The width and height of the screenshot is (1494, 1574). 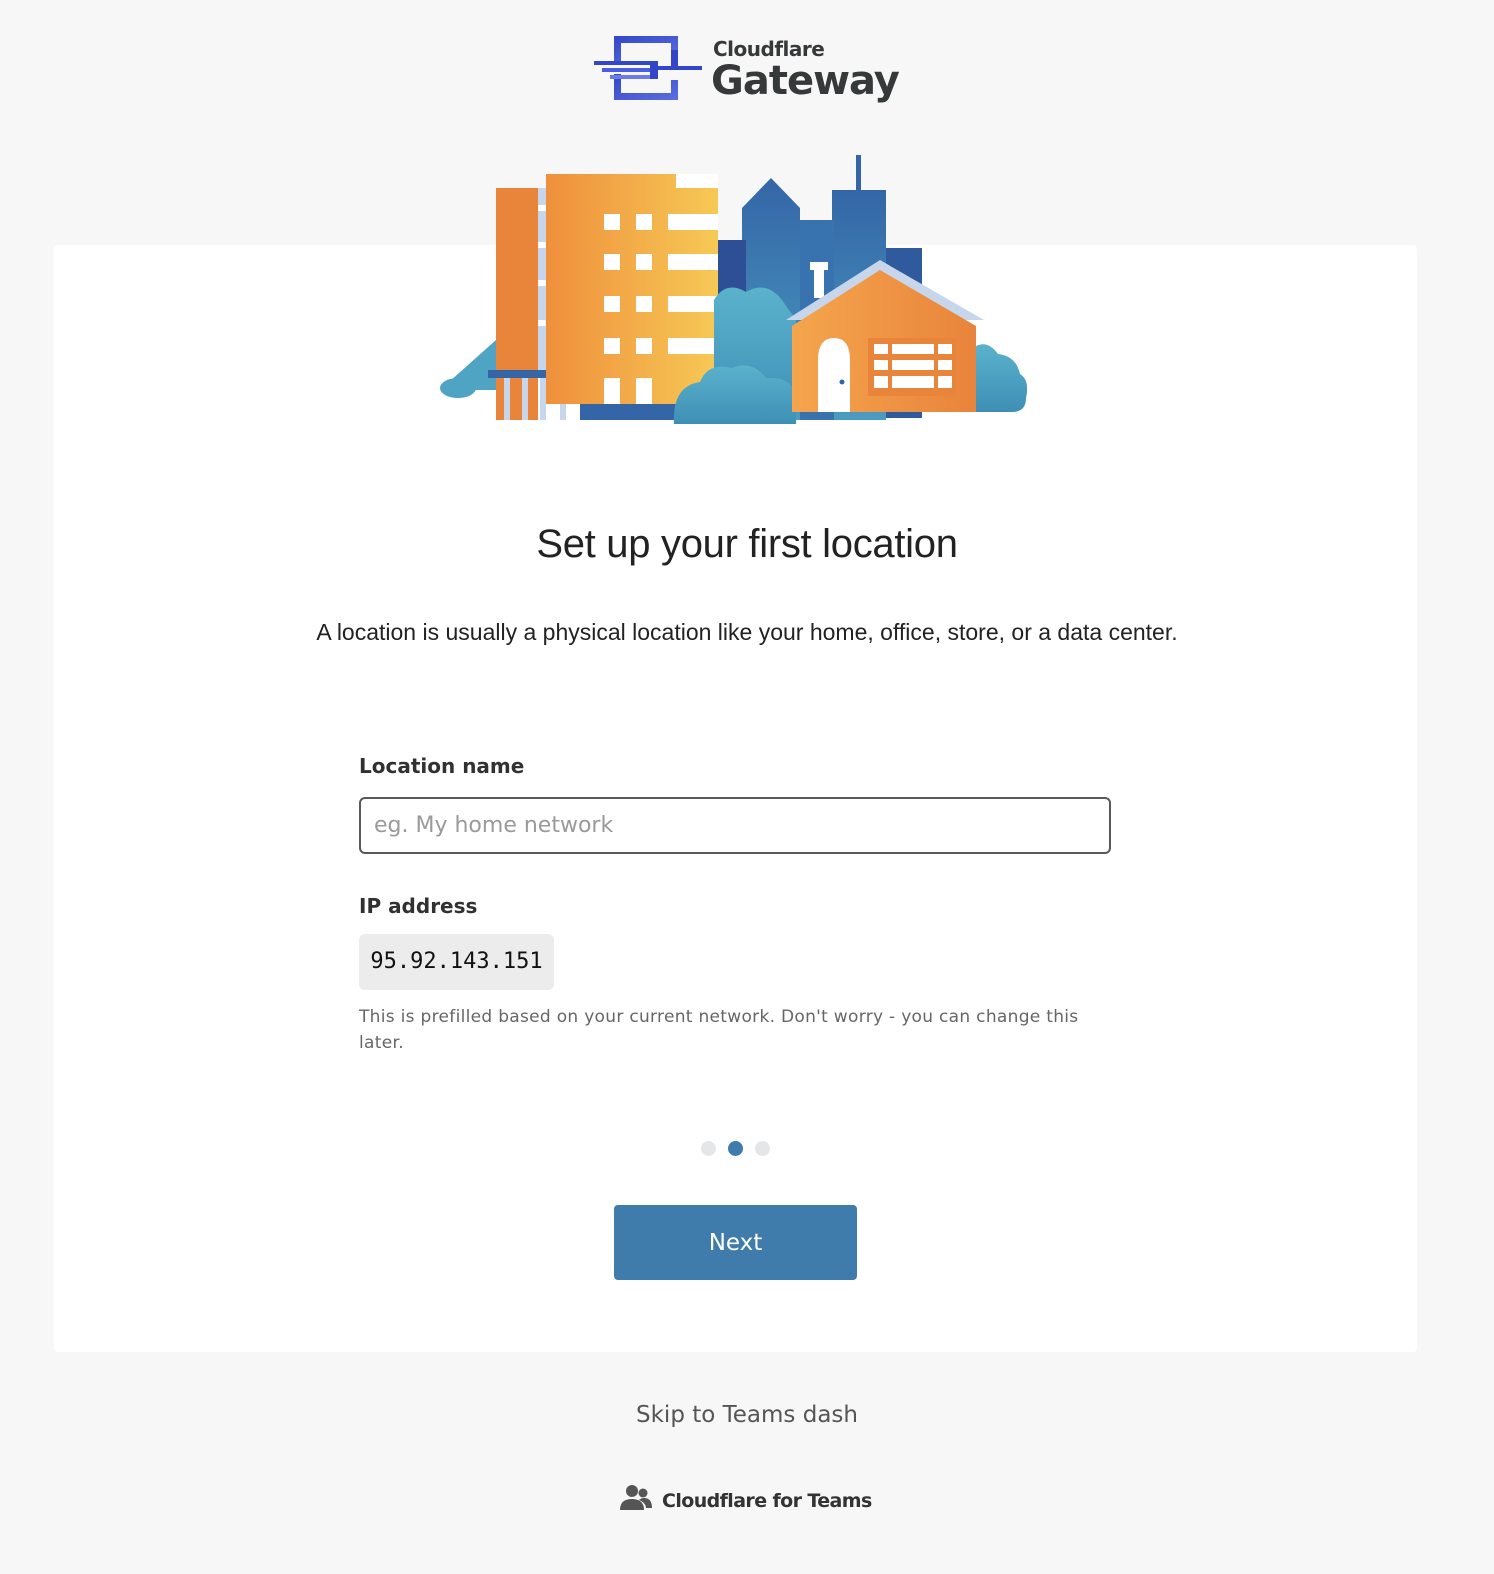 What do you see at coordinates (636, 1497) in the screenshot?
I see `people-icon` at bounding box center [636, 1497].